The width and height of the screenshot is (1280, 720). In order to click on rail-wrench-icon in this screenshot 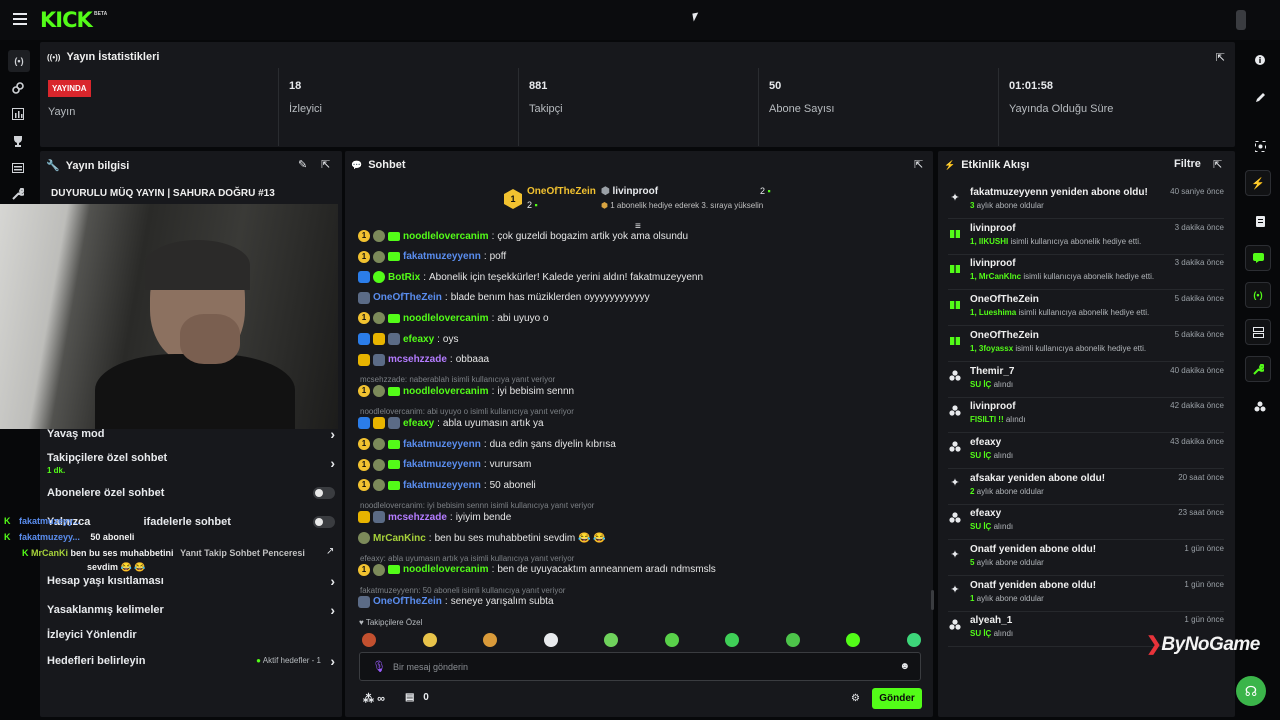, I will do `click(18, 194)`.